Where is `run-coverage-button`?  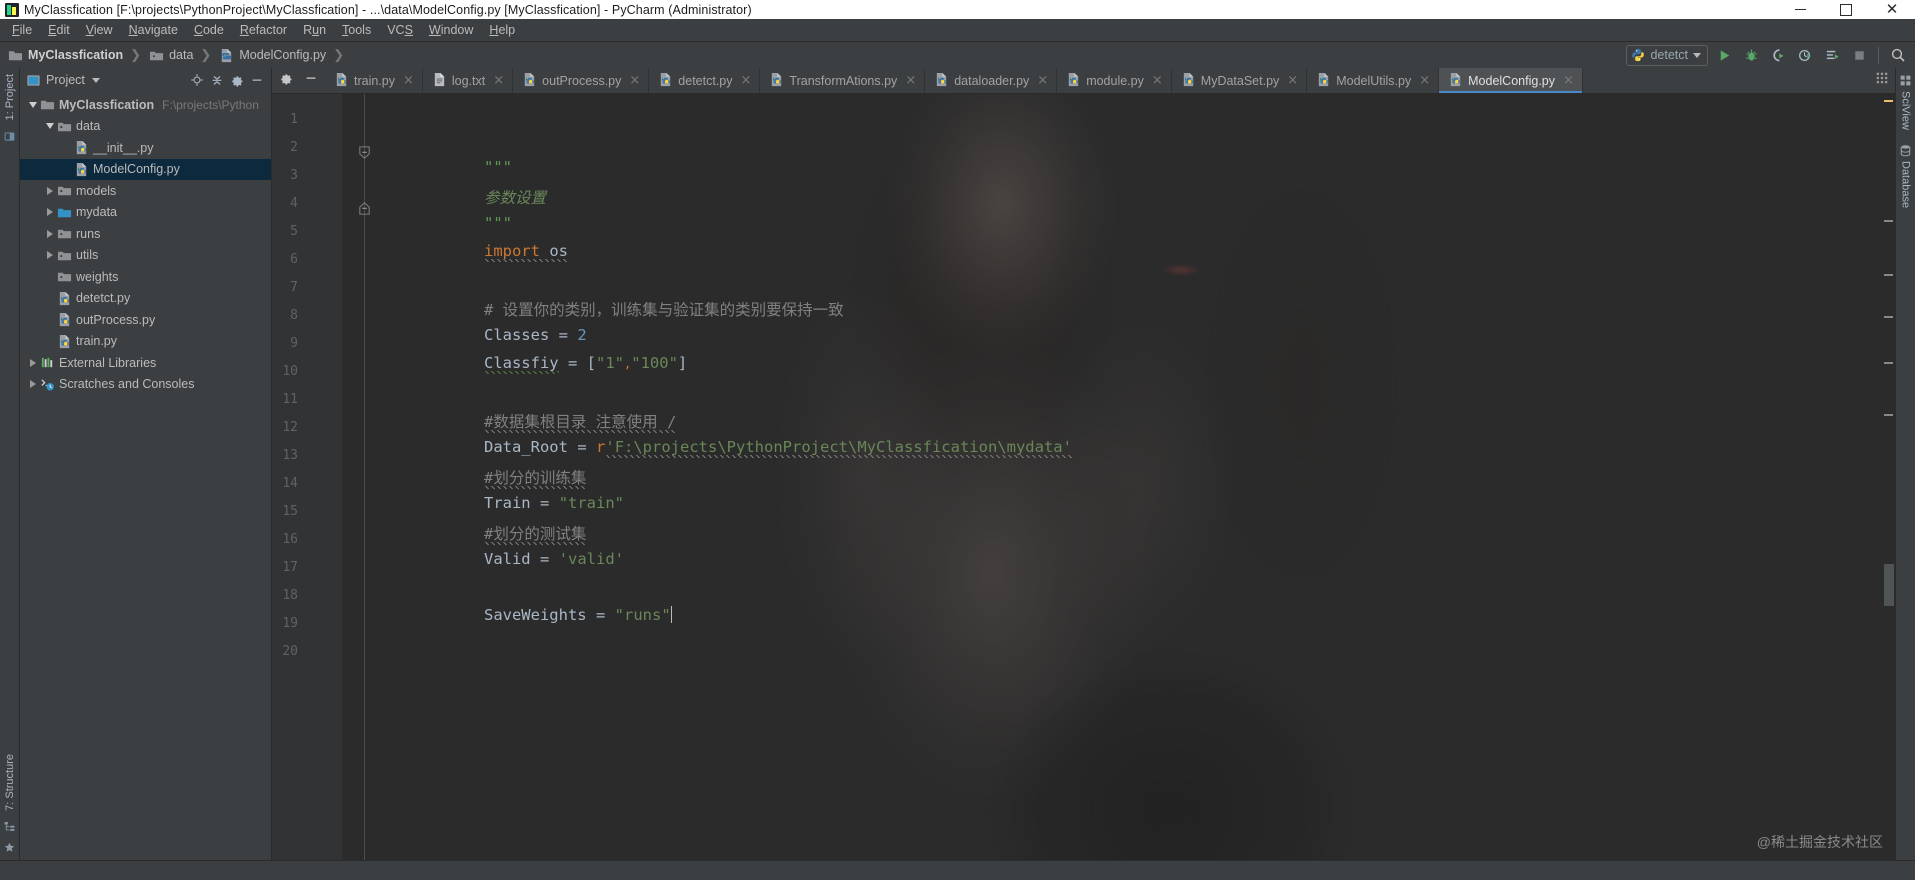 run-coverage-button is located at coordinates (1778, 55).